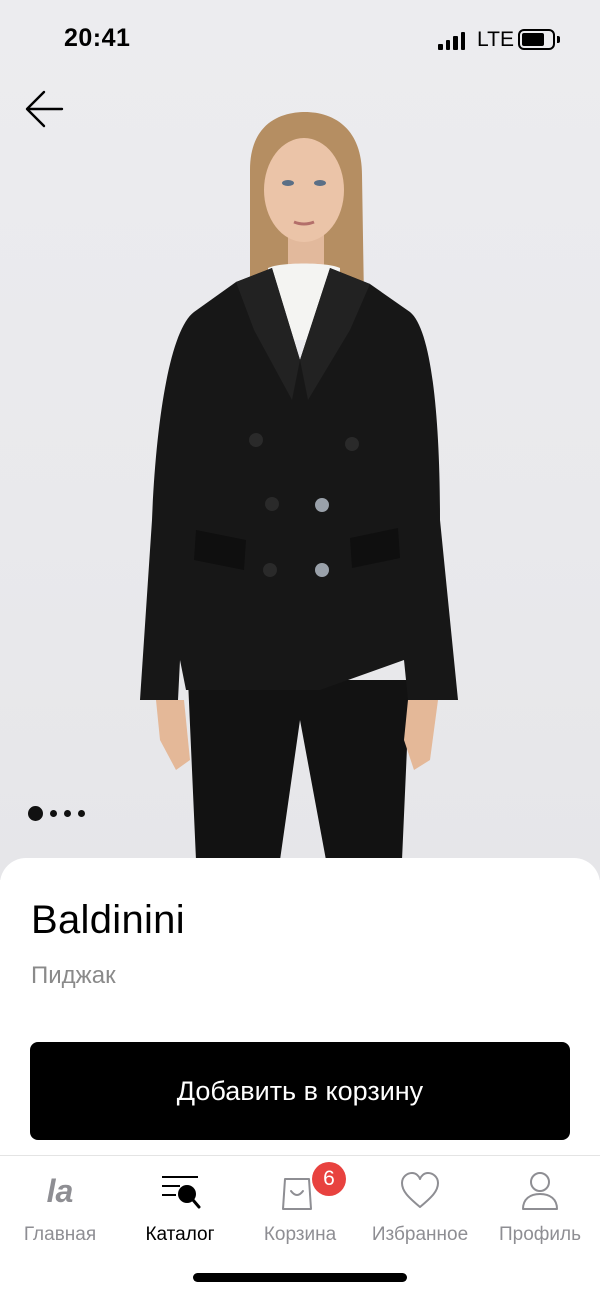 This screenshot has height=1298, width=600. I want to click on tab-favorites: Избранное, so click(420, 1206).